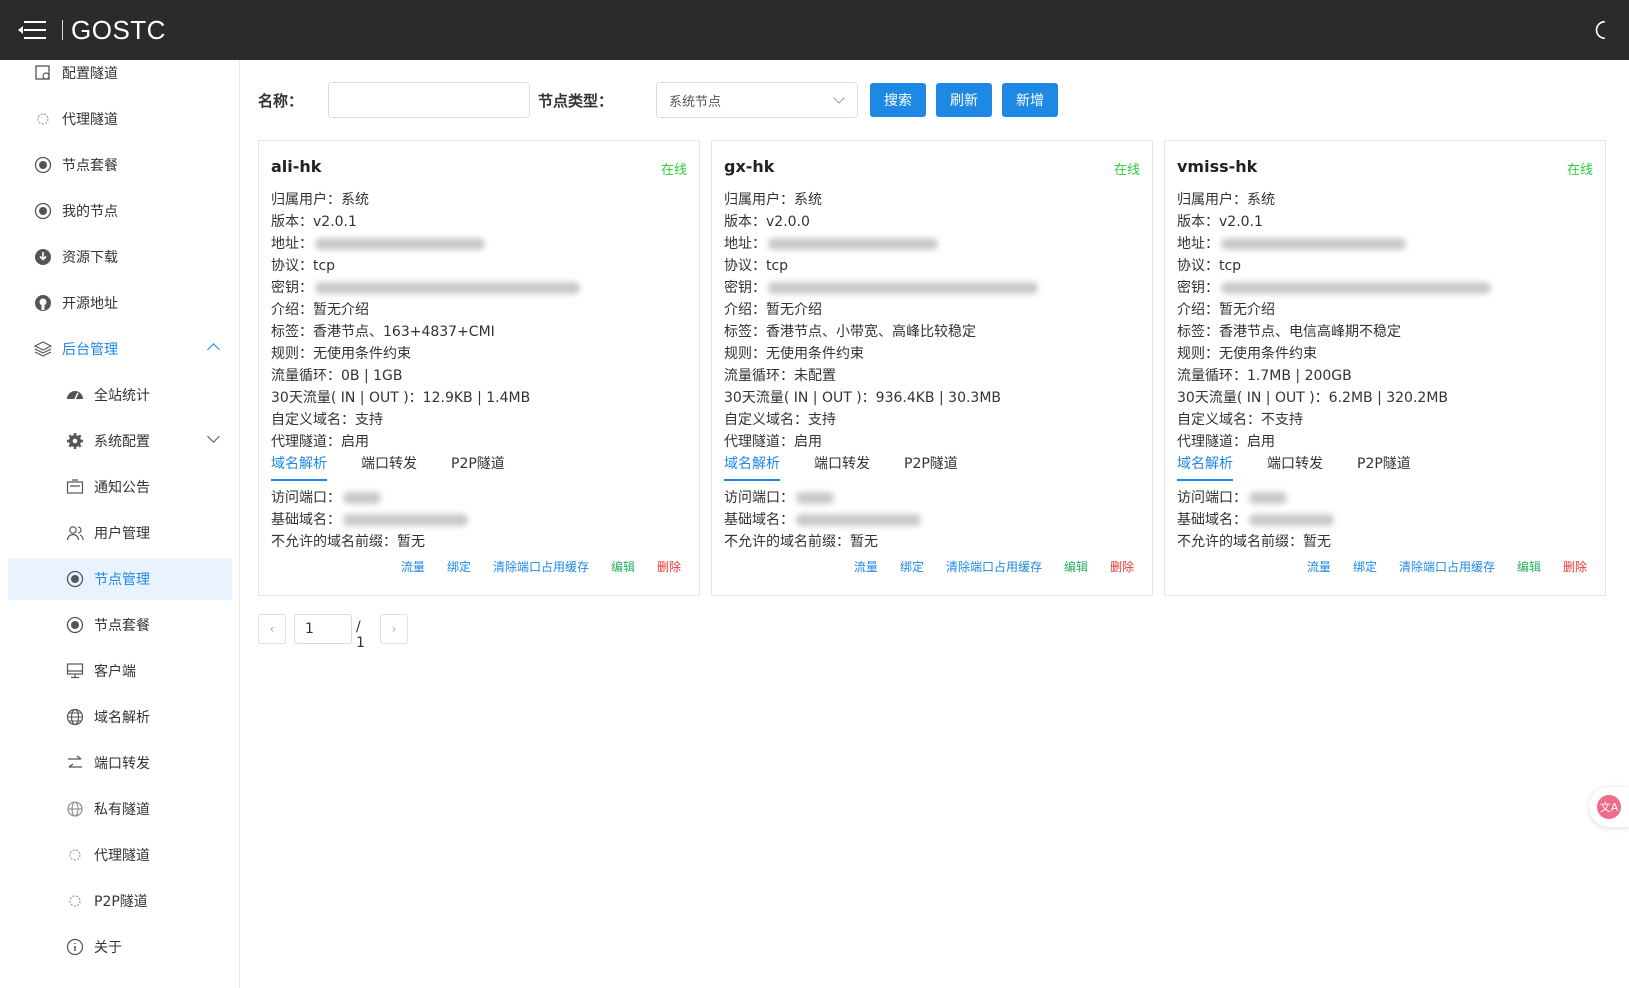 The height and width of the screenshot is (988, 1629). I want to click on sidebar-item-label: 系统配置, so click(122, 442).